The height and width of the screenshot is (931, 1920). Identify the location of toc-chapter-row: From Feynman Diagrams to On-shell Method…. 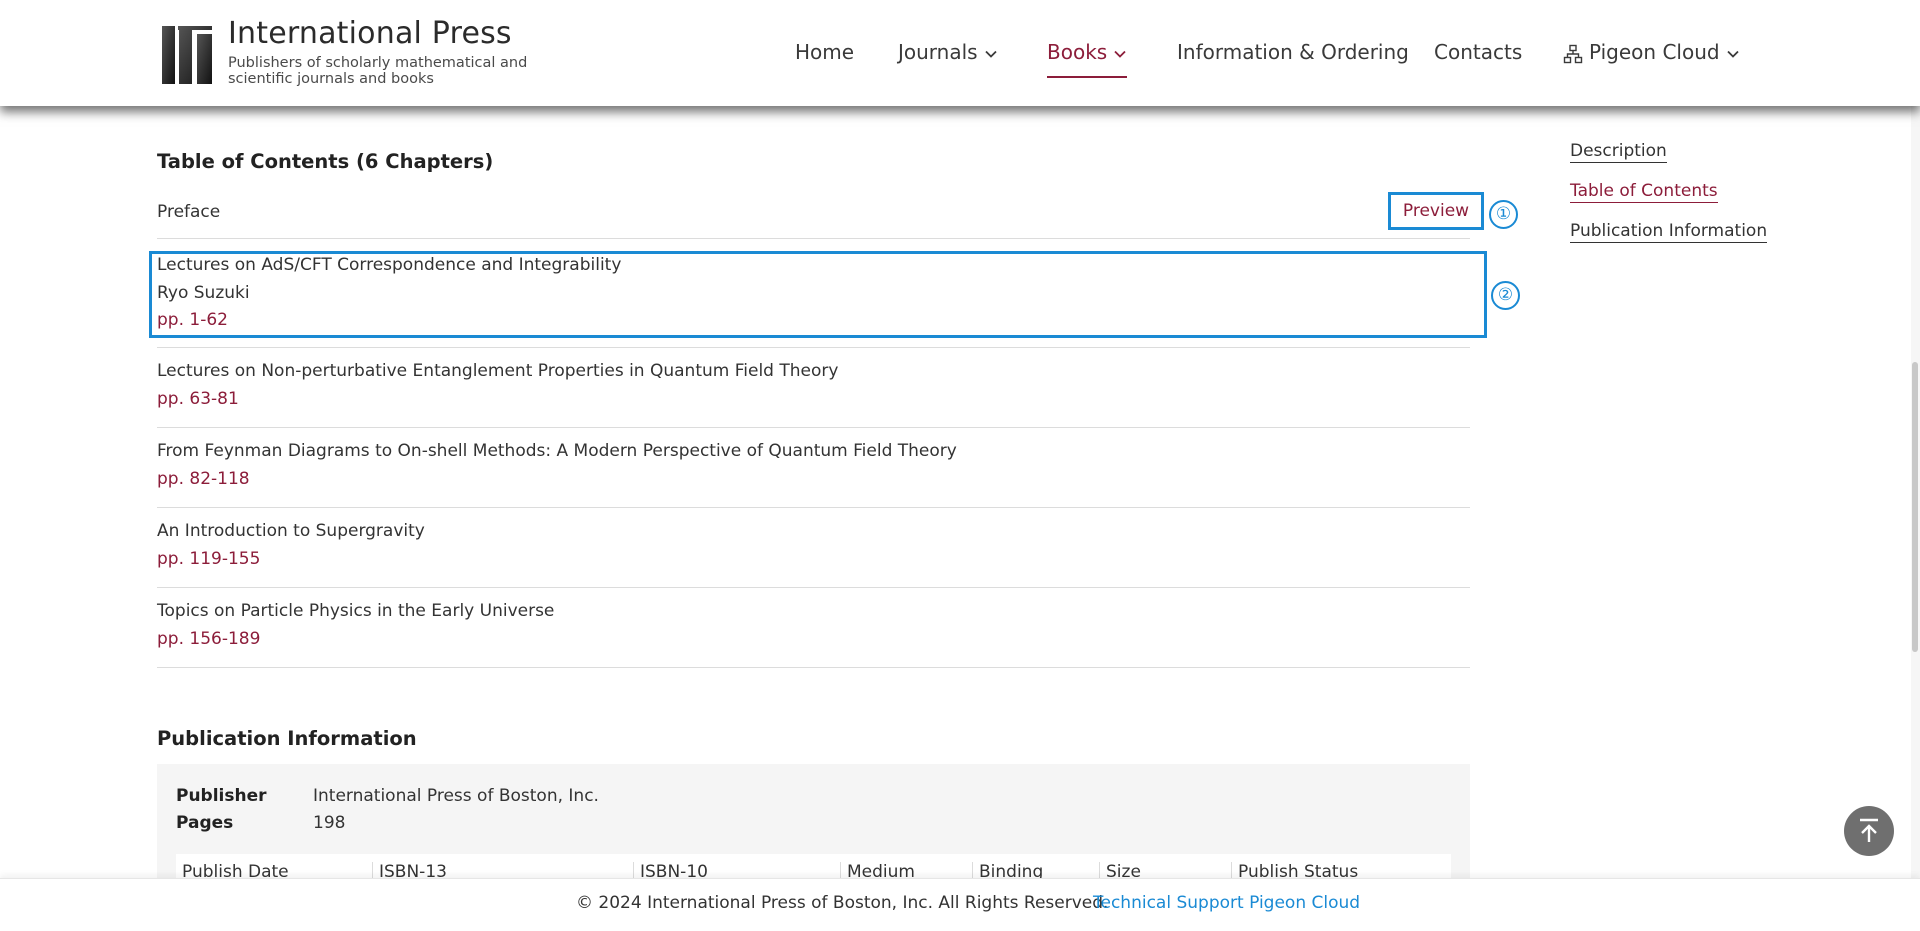
(813, 467).